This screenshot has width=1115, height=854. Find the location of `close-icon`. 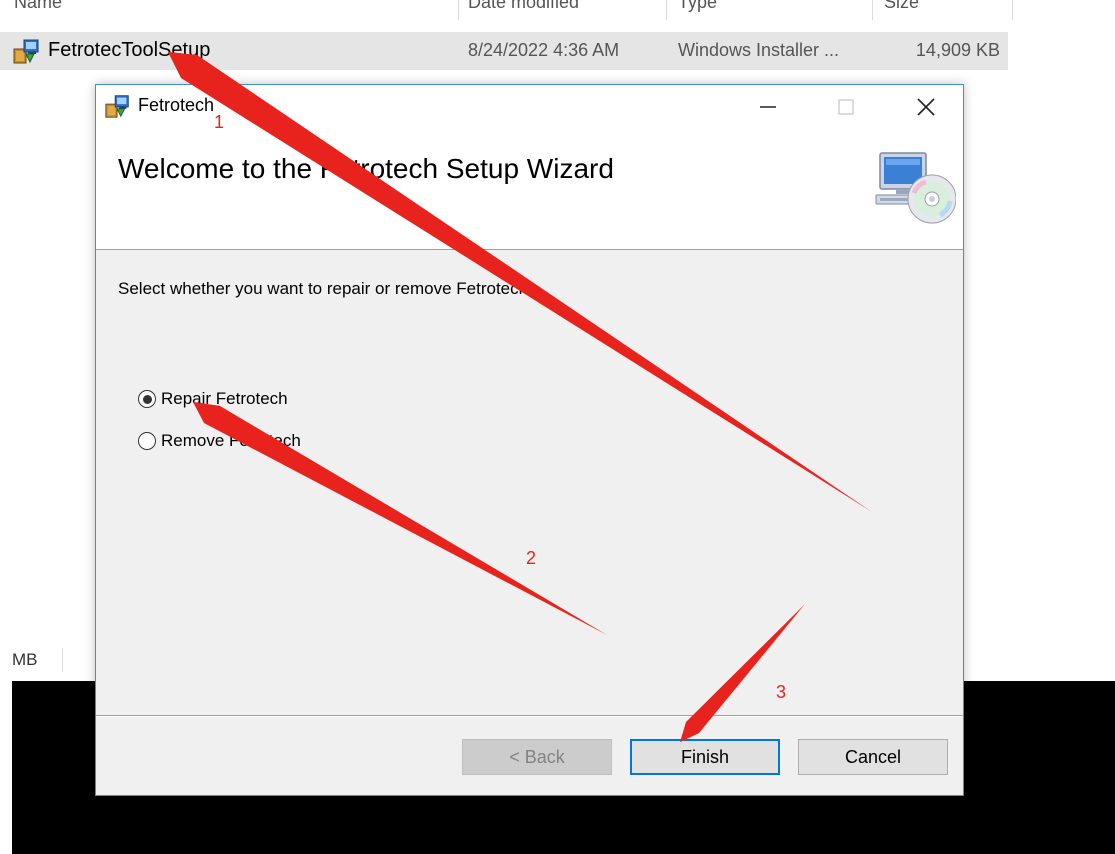

close-icon is located at coordinates (926, 107).